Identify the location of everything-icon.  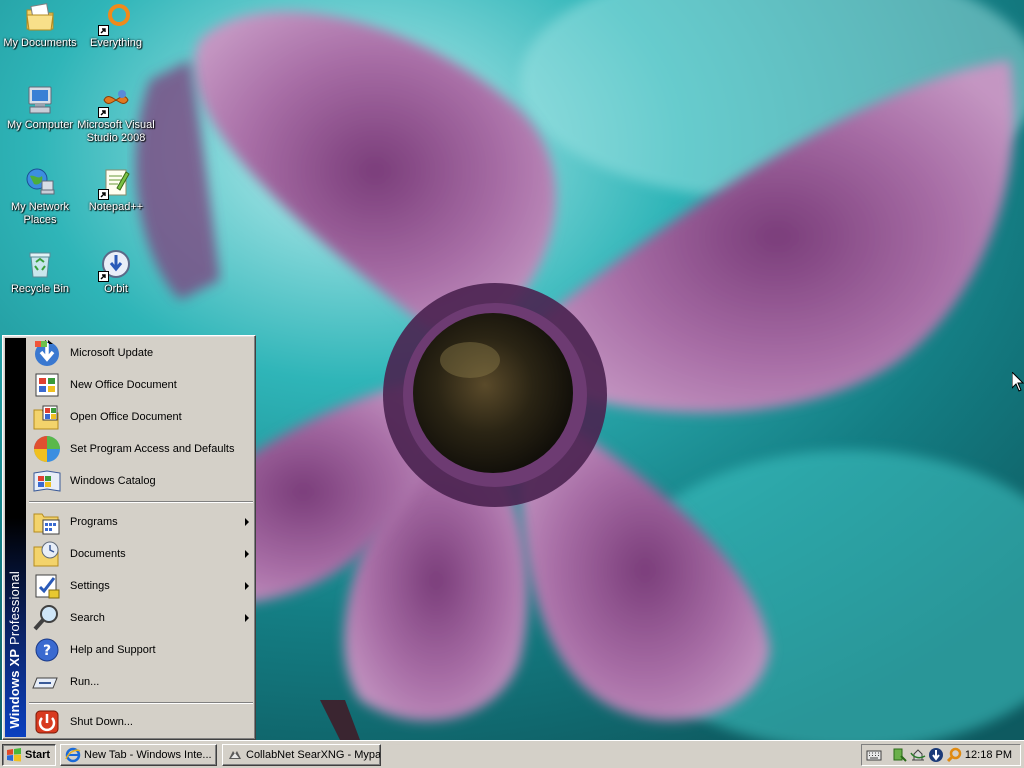
(115, 19).